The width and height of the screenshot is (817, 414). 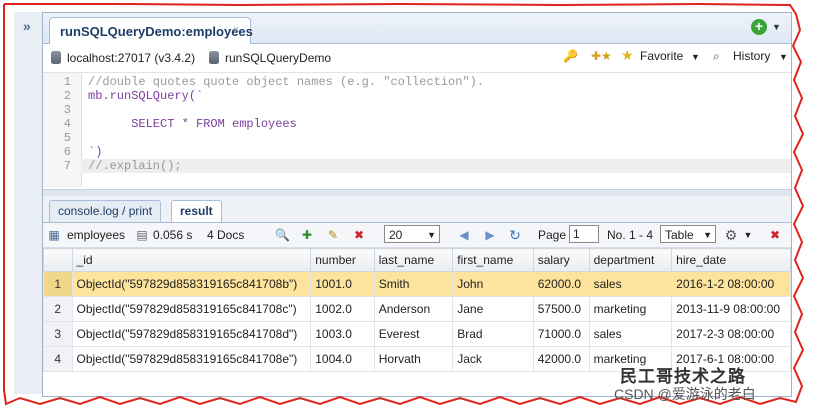 I want to click on watermark-author: CSDN @爱游泳的老白, so click(x=685, y=394).